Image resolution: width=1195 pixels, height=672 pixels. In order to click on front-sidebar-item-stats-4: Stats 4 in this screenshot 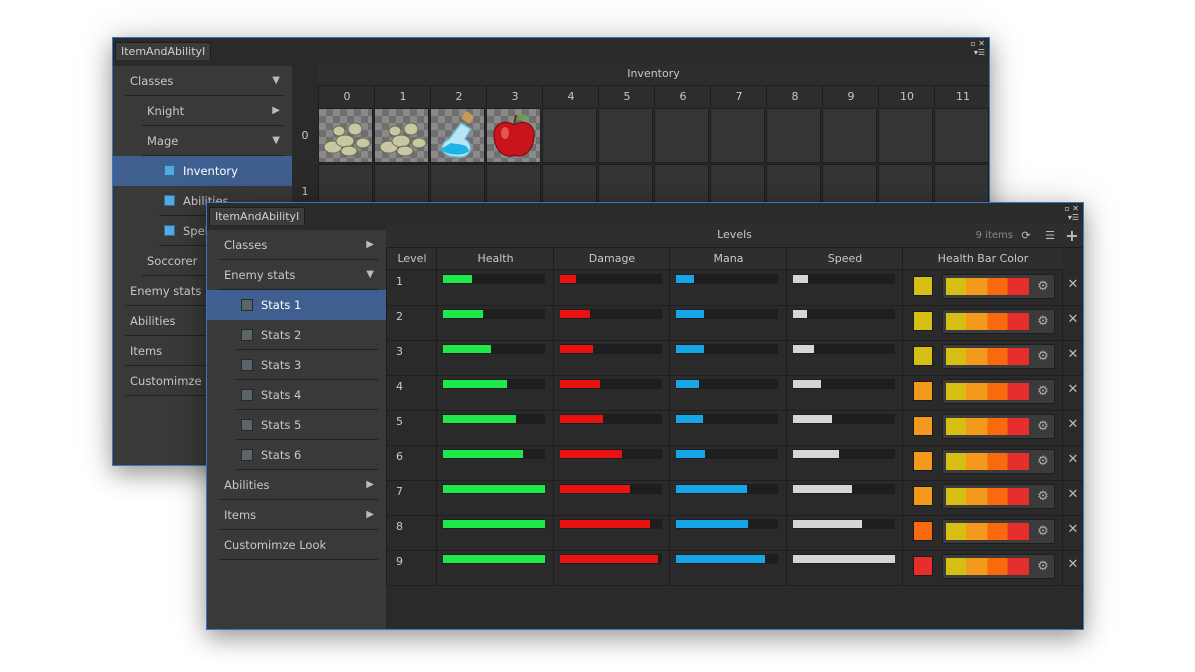, I will do `click(296, 395)`.